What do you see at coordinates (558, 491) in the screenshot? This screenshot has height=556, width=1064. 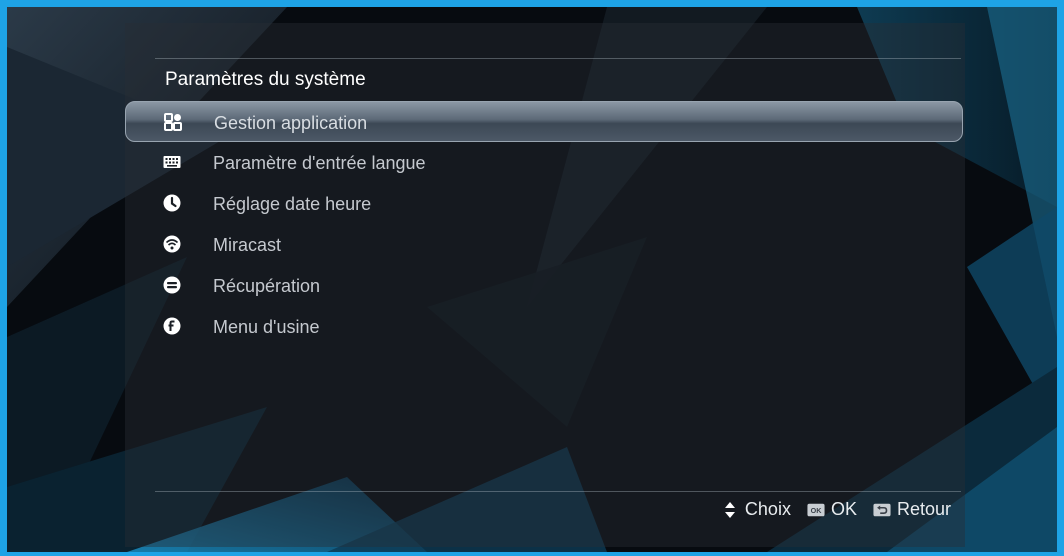 I see `bottom-divider` at bounding box center [558, 491].